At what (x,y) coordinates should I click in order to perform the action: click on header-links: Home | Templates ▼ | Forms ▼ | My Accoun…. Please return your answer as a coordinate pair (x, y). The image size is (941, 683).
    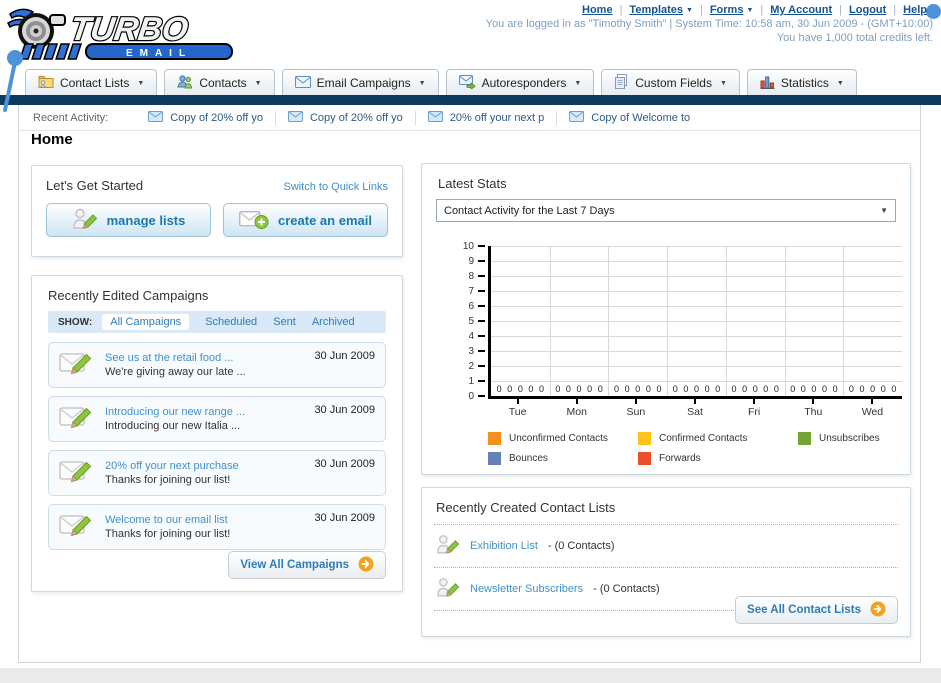
    Looking at the image, I should click on (706, 10).